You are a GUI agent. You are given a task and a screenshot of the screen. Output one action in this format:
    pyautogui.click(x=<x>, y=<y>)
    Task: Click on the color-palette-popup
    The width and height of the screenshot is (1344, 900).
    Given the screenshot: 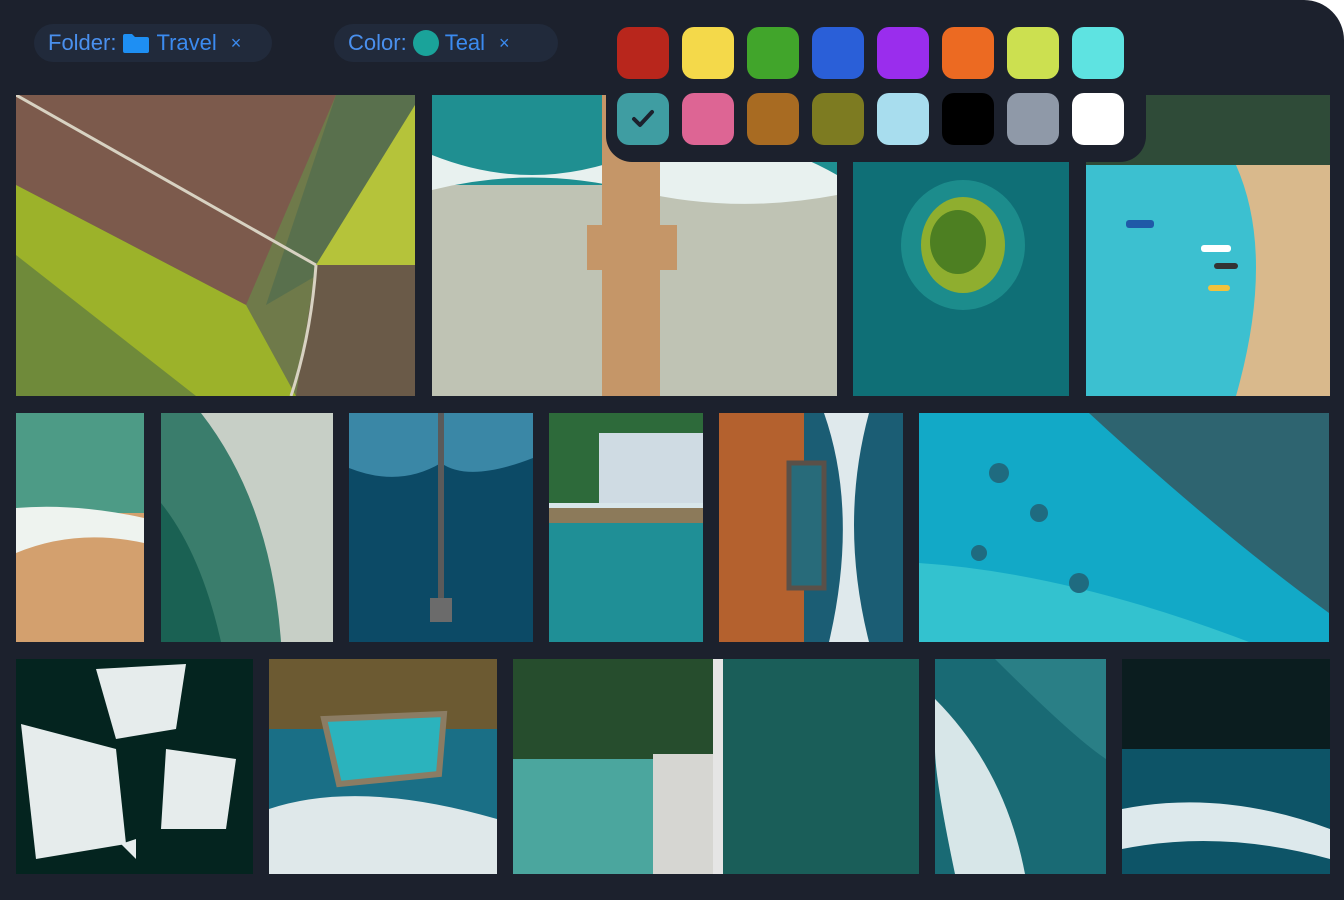 What is the action you would take?
    pyautogui.click(x=876, y=87)
    